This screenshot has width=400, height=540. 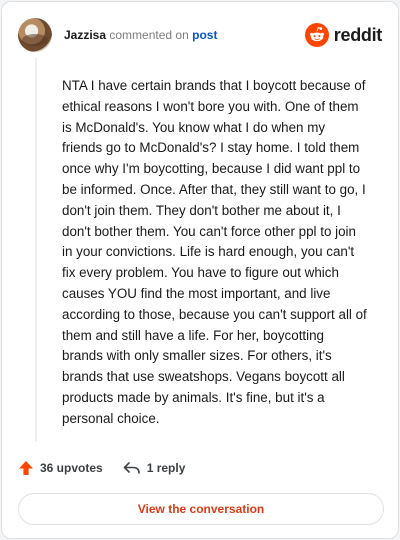 I want to click on reply-button: 1 reply, so click(x=154, y=468).